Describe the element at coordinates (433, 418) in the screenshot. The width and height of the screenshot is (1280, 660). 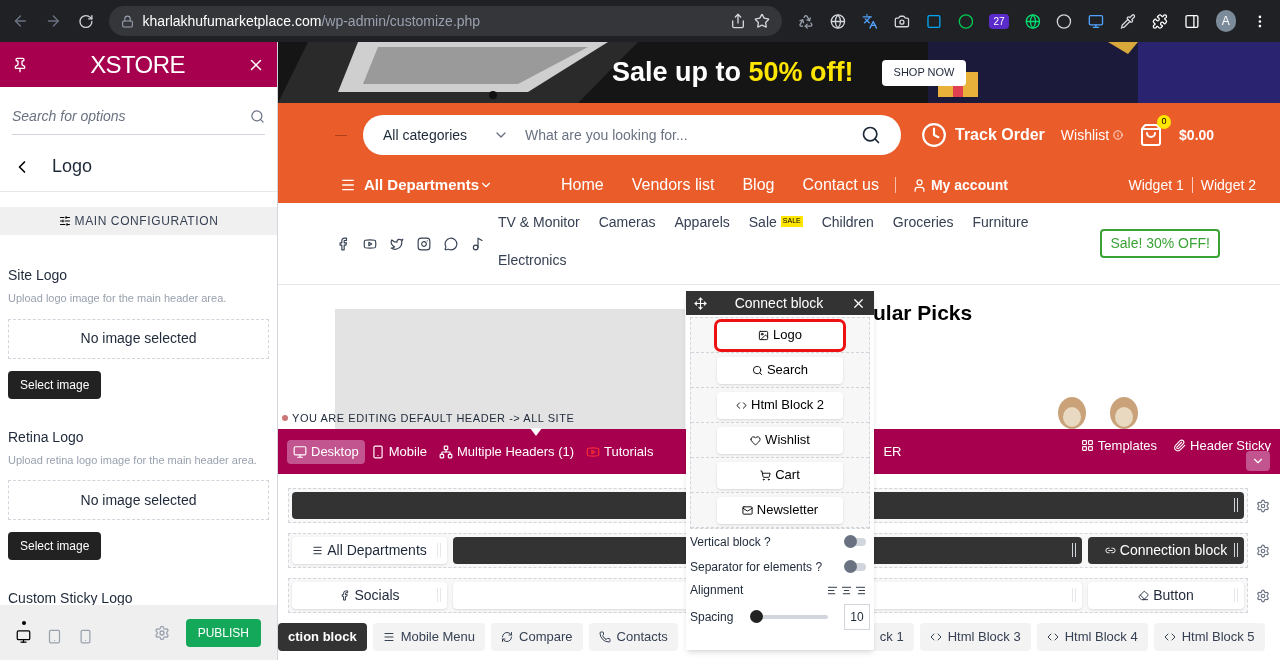
I see `editing-notice: YOU ARE EDITING DEFAULT HEADER -> ALL SITE` at that location.